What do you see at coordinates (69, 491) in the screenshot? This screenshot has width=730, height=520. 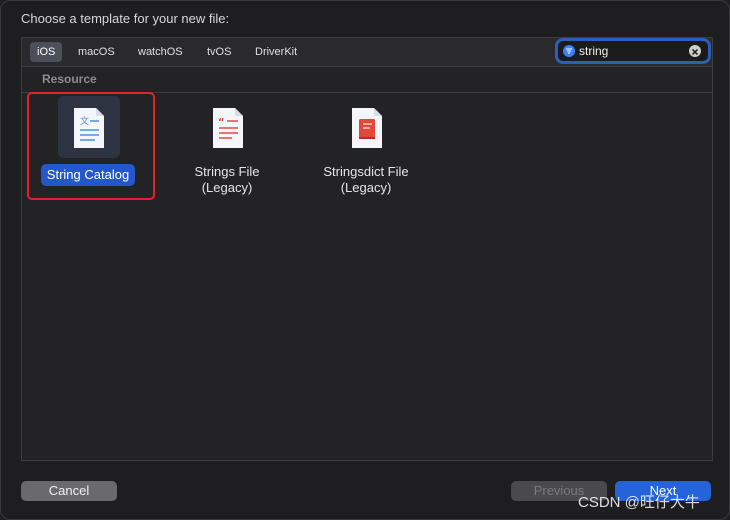 I see `cancel-button: Cancel` at bounding box center [69, 491].